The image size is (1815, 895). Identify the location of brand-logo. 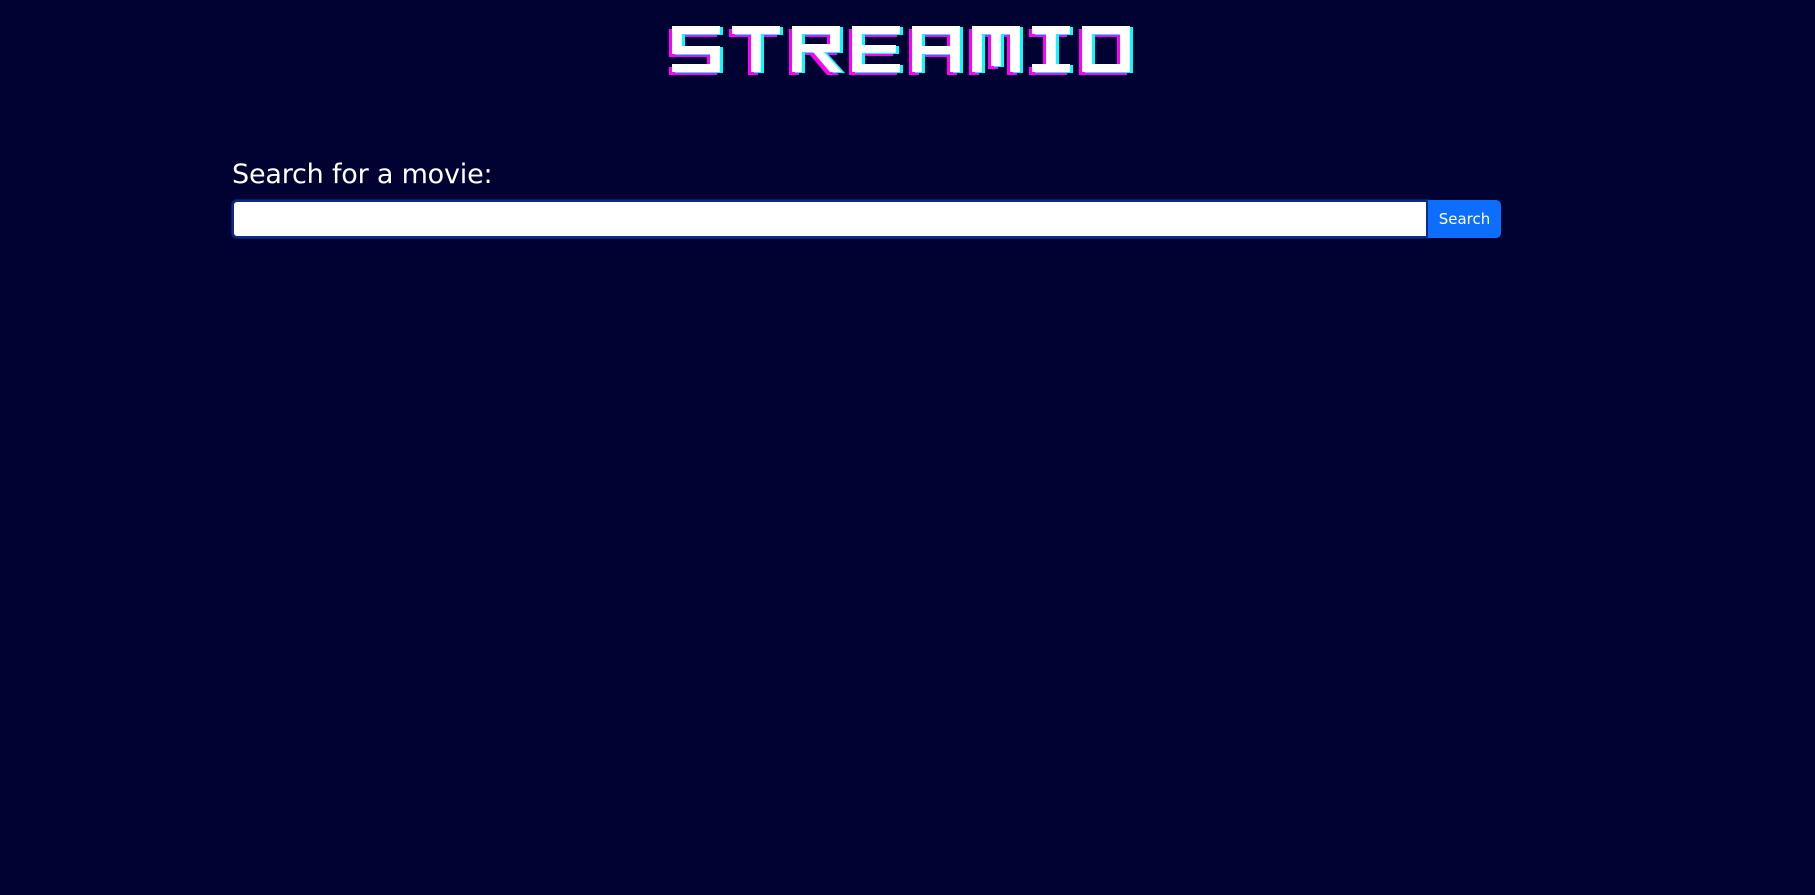
(907, 47).